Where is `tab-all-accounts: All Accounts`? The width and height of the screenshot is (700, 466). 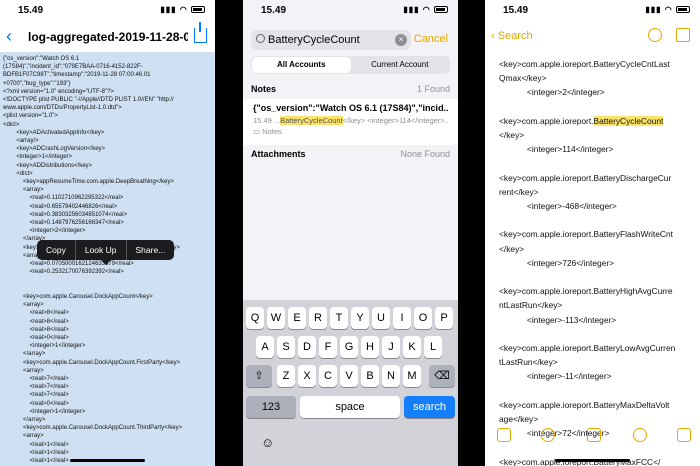 tab-all-accounts: All Accounts is located at coordinates (301, 65).